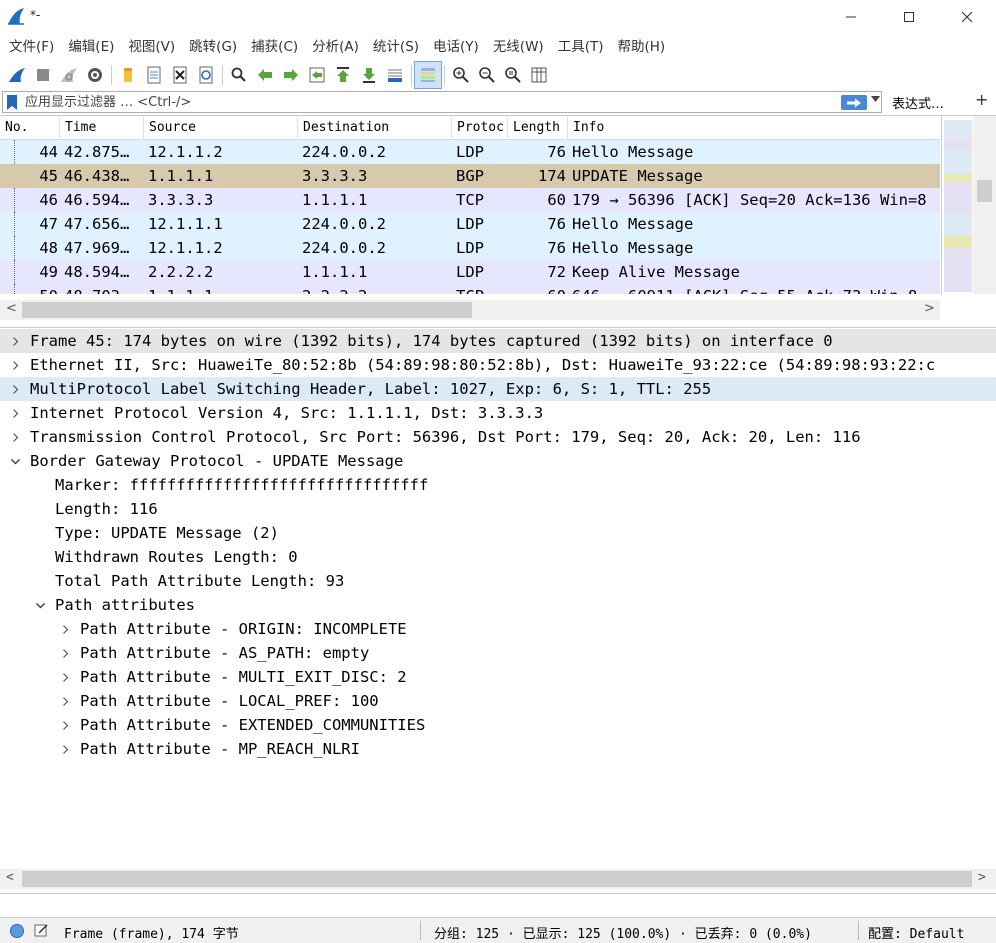 This screenshot has height=943, width=996. What do you see at coordinates (916, 932) in the screenshot?
I see `status-profile: 配置: Default` at bounding box center [916, 932].